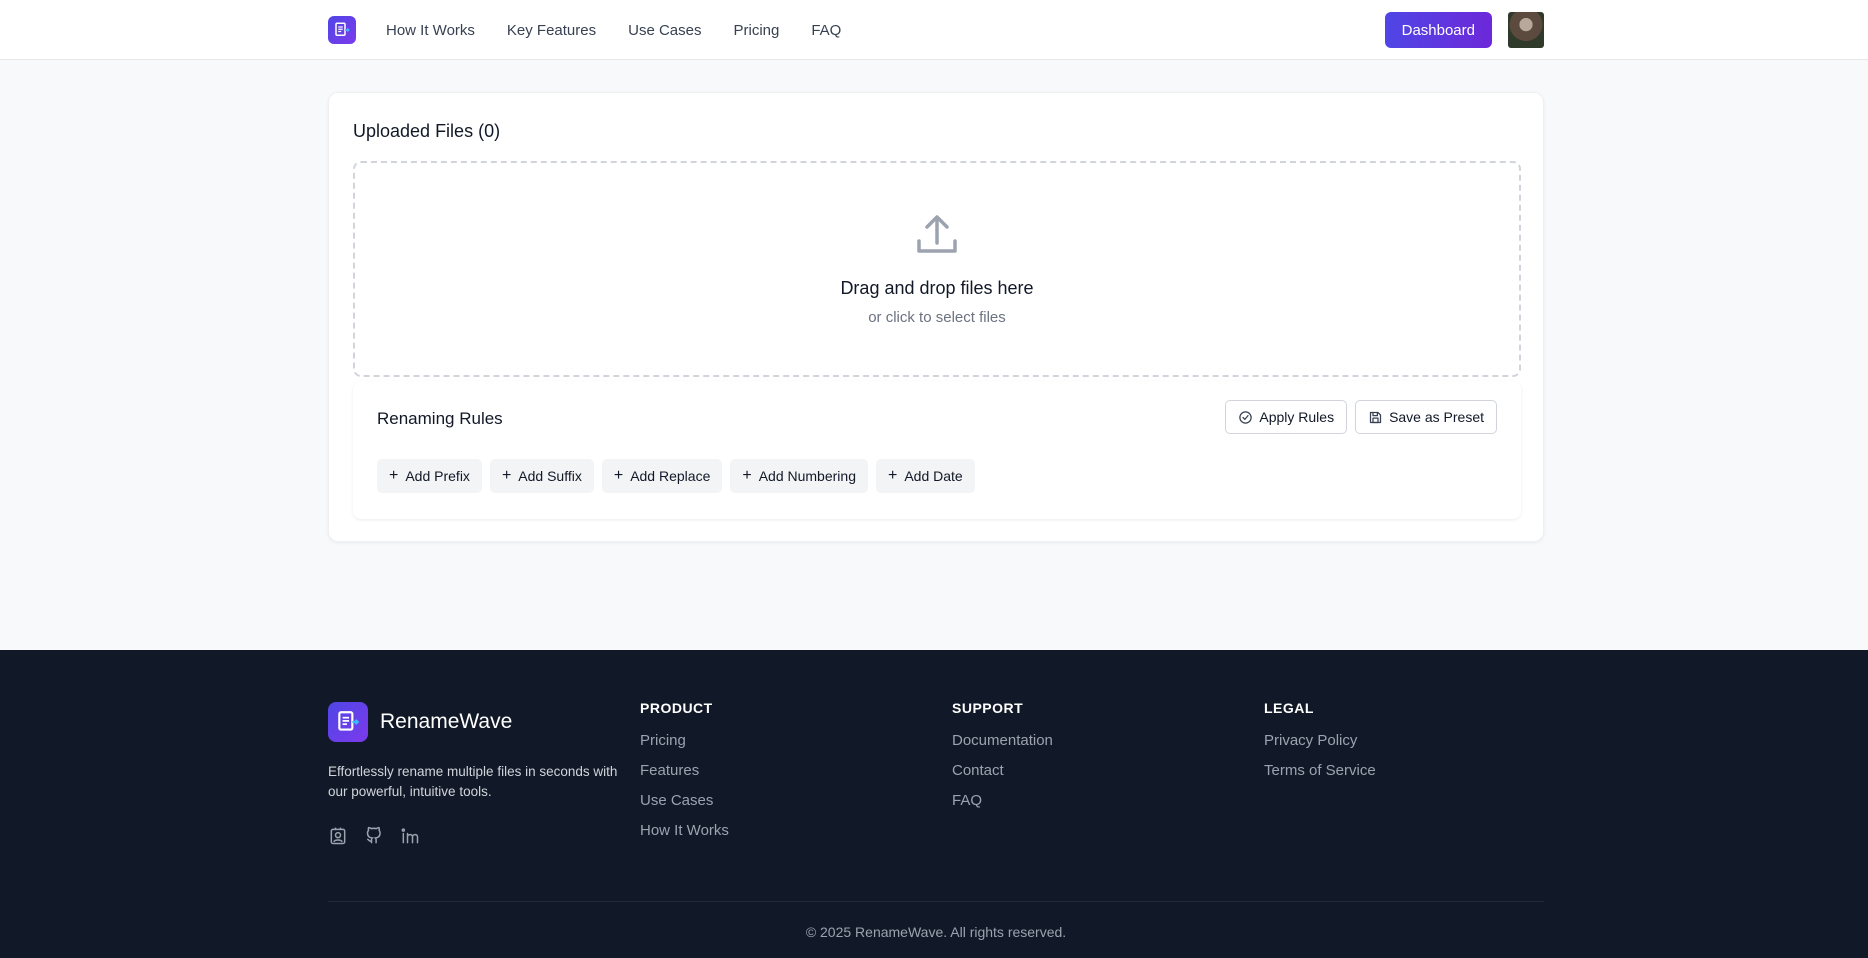 The image size is (1868, 958). What do you see at coordinates (684, 830) in the screenshot?
I see `footer-link-how-it-works: How It Works` at bounding box center [684, 830].